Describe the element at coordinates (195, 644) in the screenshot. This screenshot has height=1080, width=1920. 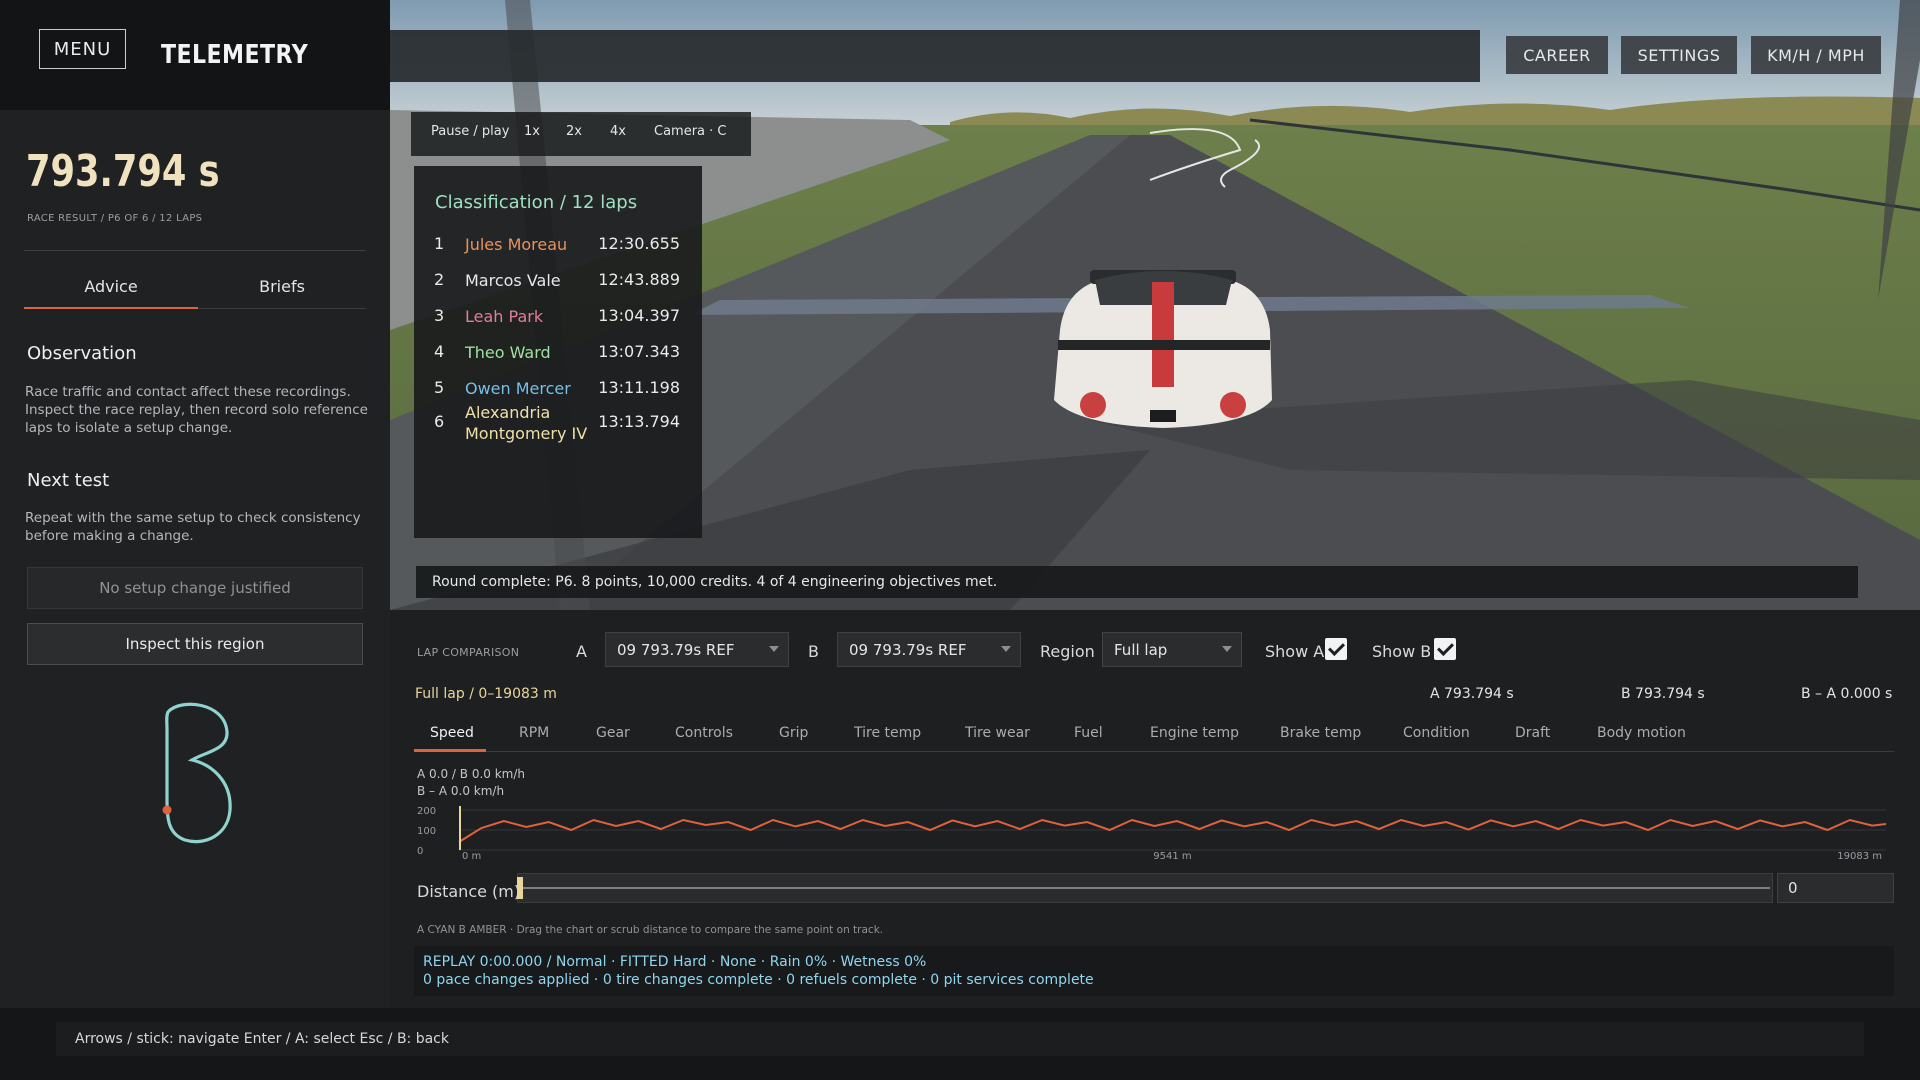
I see `inspect-region-button: Inspect this region` at that location.